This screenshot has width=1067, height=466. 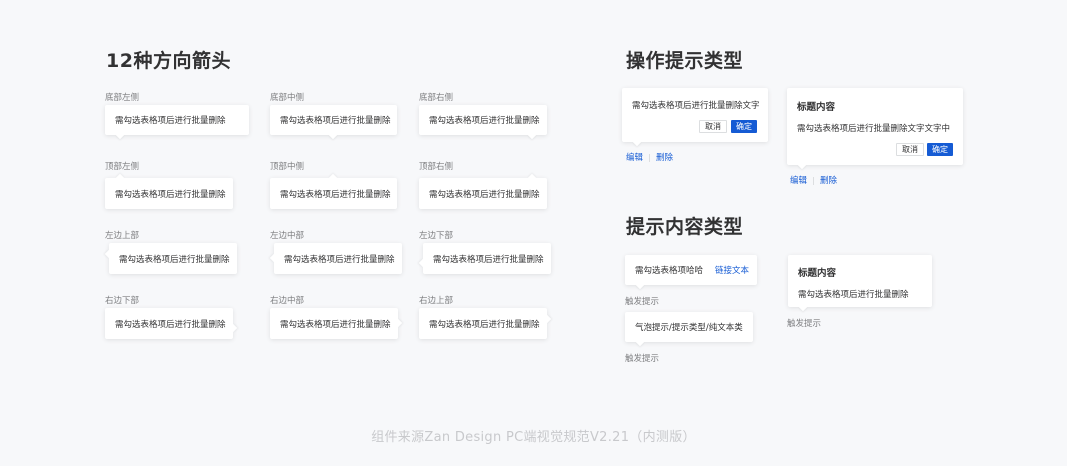 I want to click on tooltip-link: 链接文本, so click(x=732, y=270).